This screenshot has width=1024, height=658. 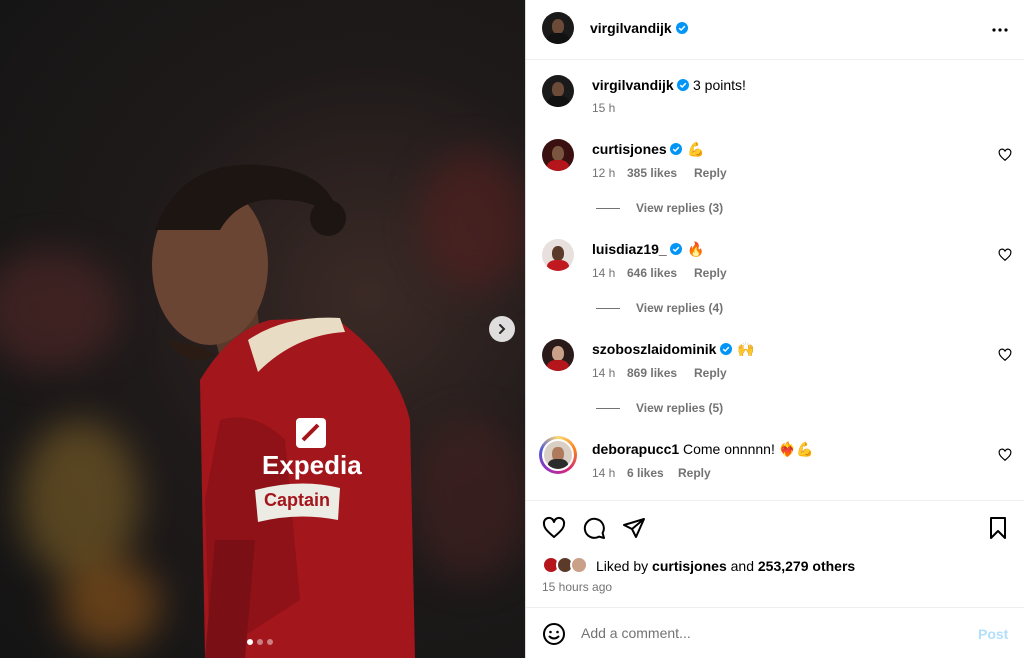 What do you see at coordinates (689, 566) in the screenshot?
I see `liked-by-user: curtisjones` at bounding box center [689, 566].